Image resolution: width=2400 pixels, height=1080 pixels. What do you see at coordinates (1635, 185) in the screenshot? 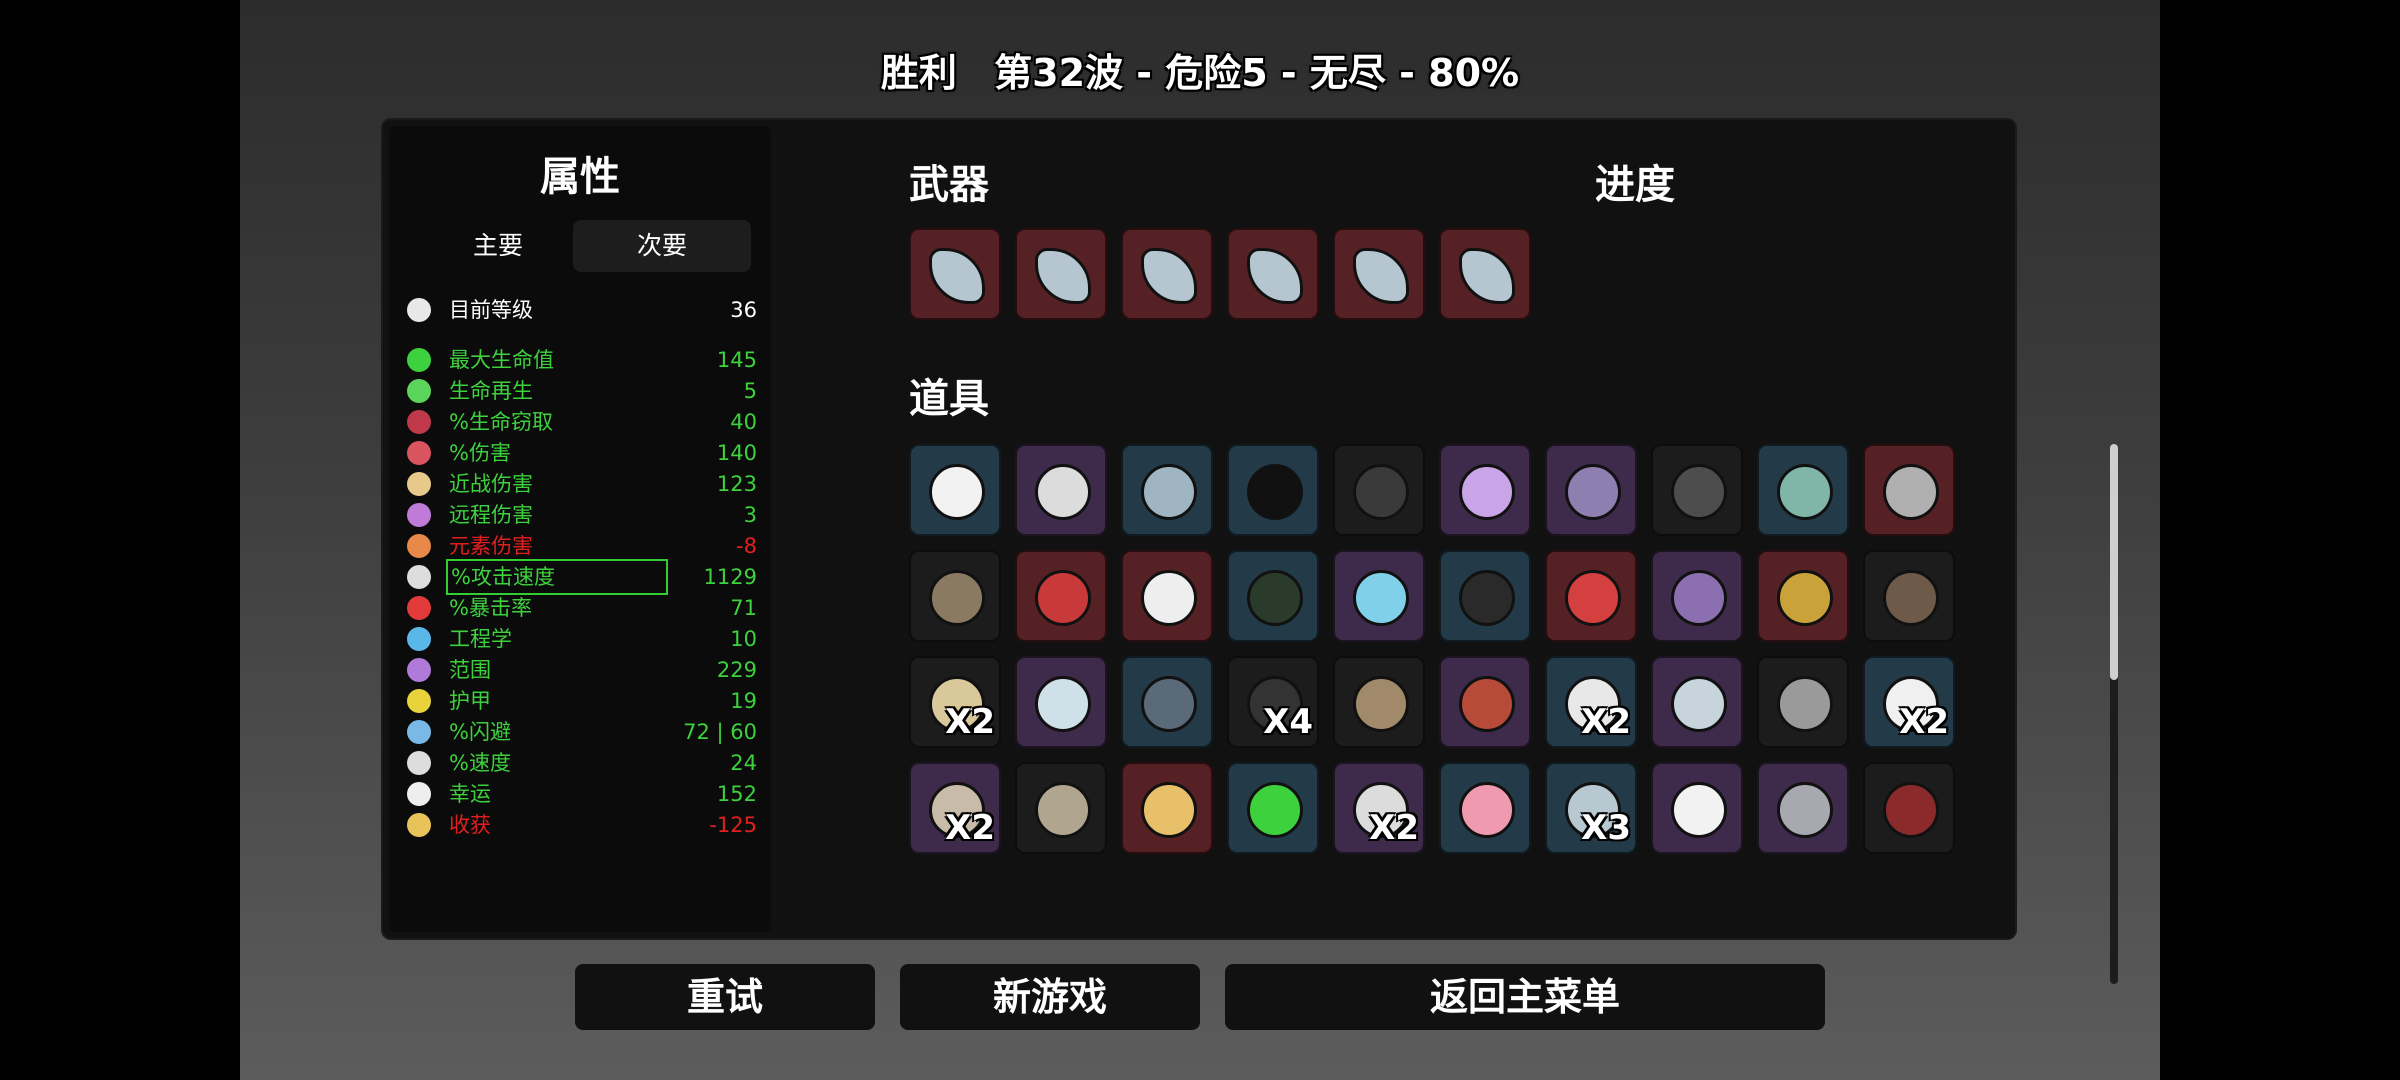
I see `progress-heading: 进度` at bounding box center [1635, 185].